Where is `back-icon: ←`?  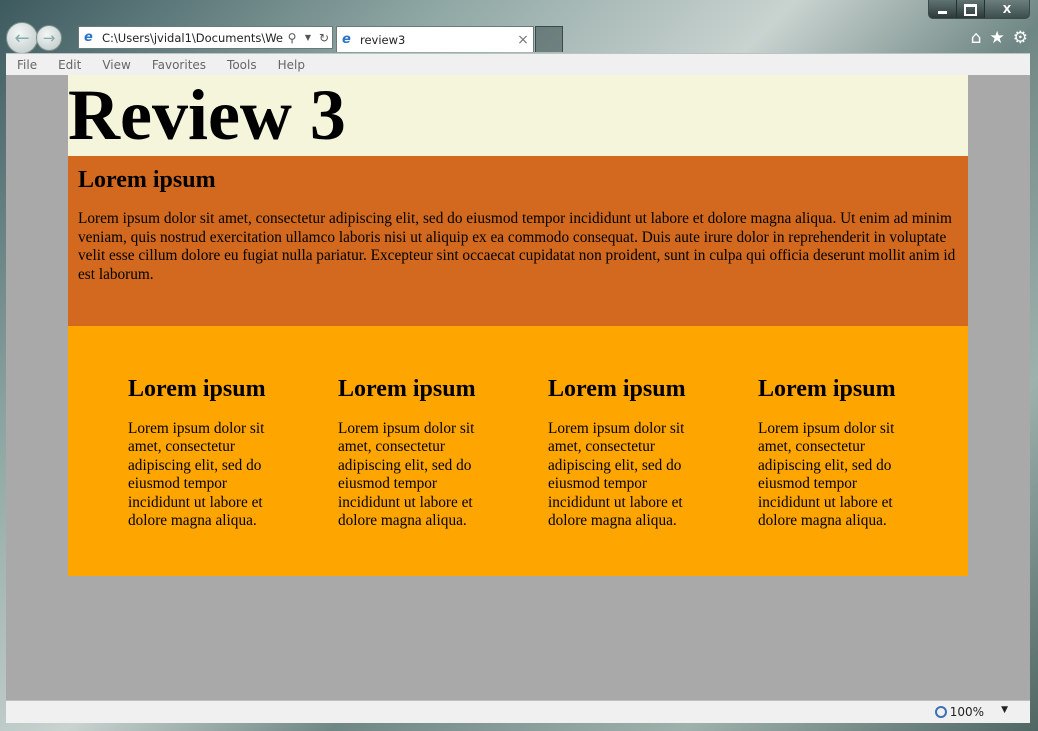 back-icon: ← is located at coordinates (22, 38).